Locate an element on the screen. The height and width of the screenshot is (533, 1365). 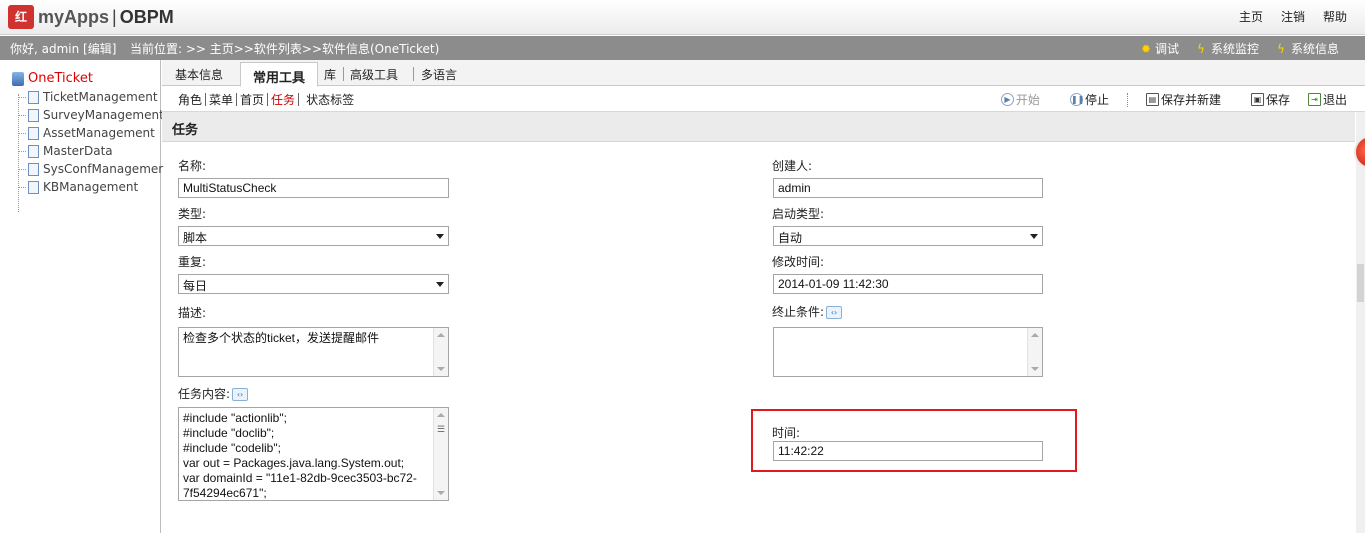
subtab-status-labels: 状态标签 is located at coordinates (330, 99).